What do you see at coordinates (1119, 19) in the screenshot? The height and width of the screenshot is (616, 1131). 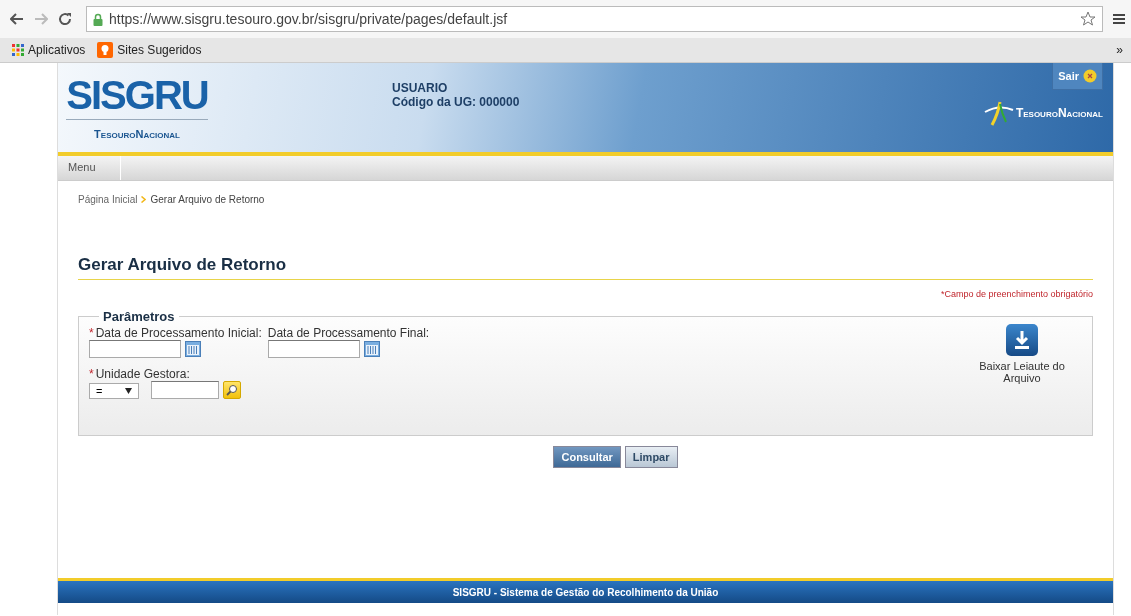 I see `menu-icon` at bounding box center [1119, 19].